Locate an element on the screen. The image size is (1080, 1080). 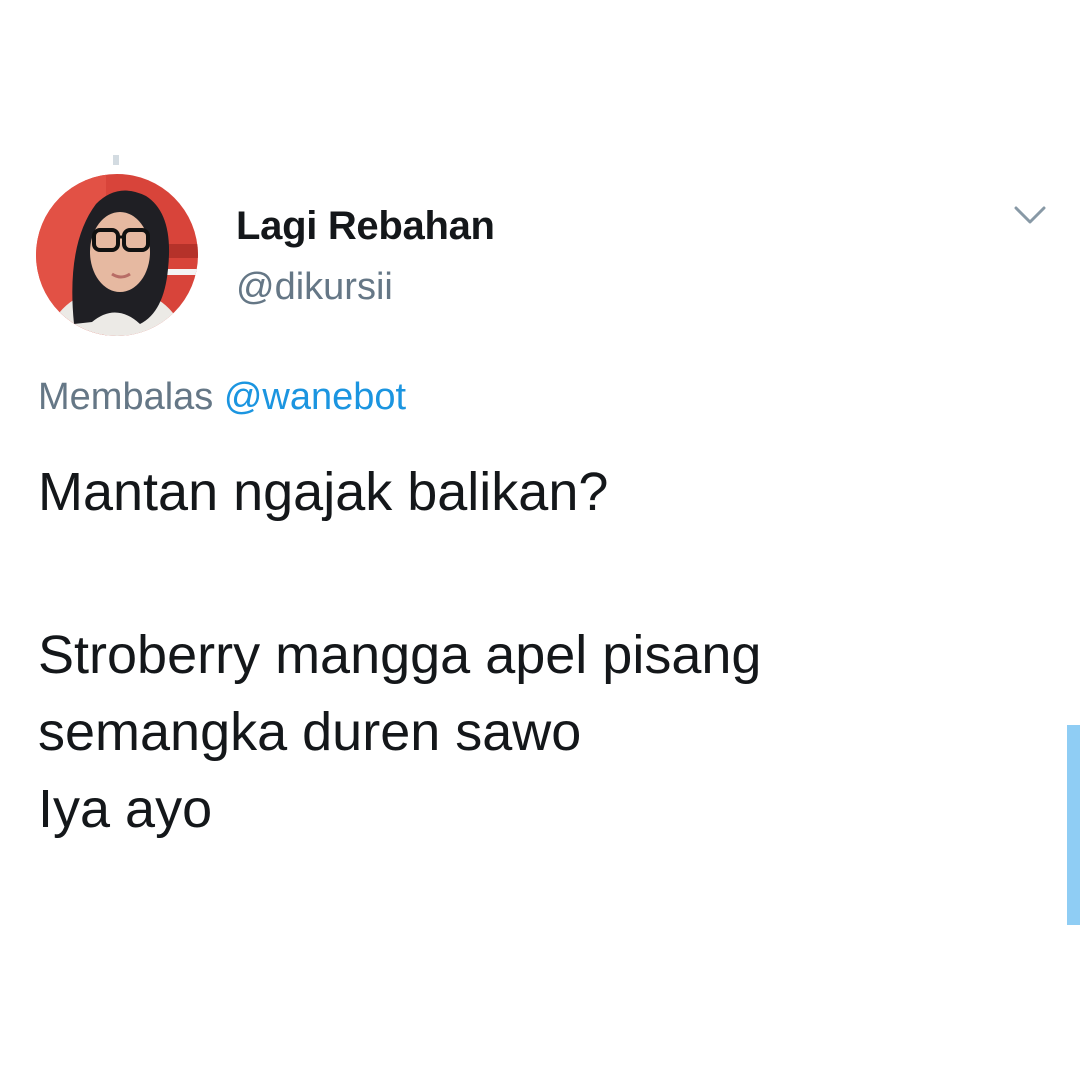
tweet-line: Iya ayo is located at coordinates (125, 809).